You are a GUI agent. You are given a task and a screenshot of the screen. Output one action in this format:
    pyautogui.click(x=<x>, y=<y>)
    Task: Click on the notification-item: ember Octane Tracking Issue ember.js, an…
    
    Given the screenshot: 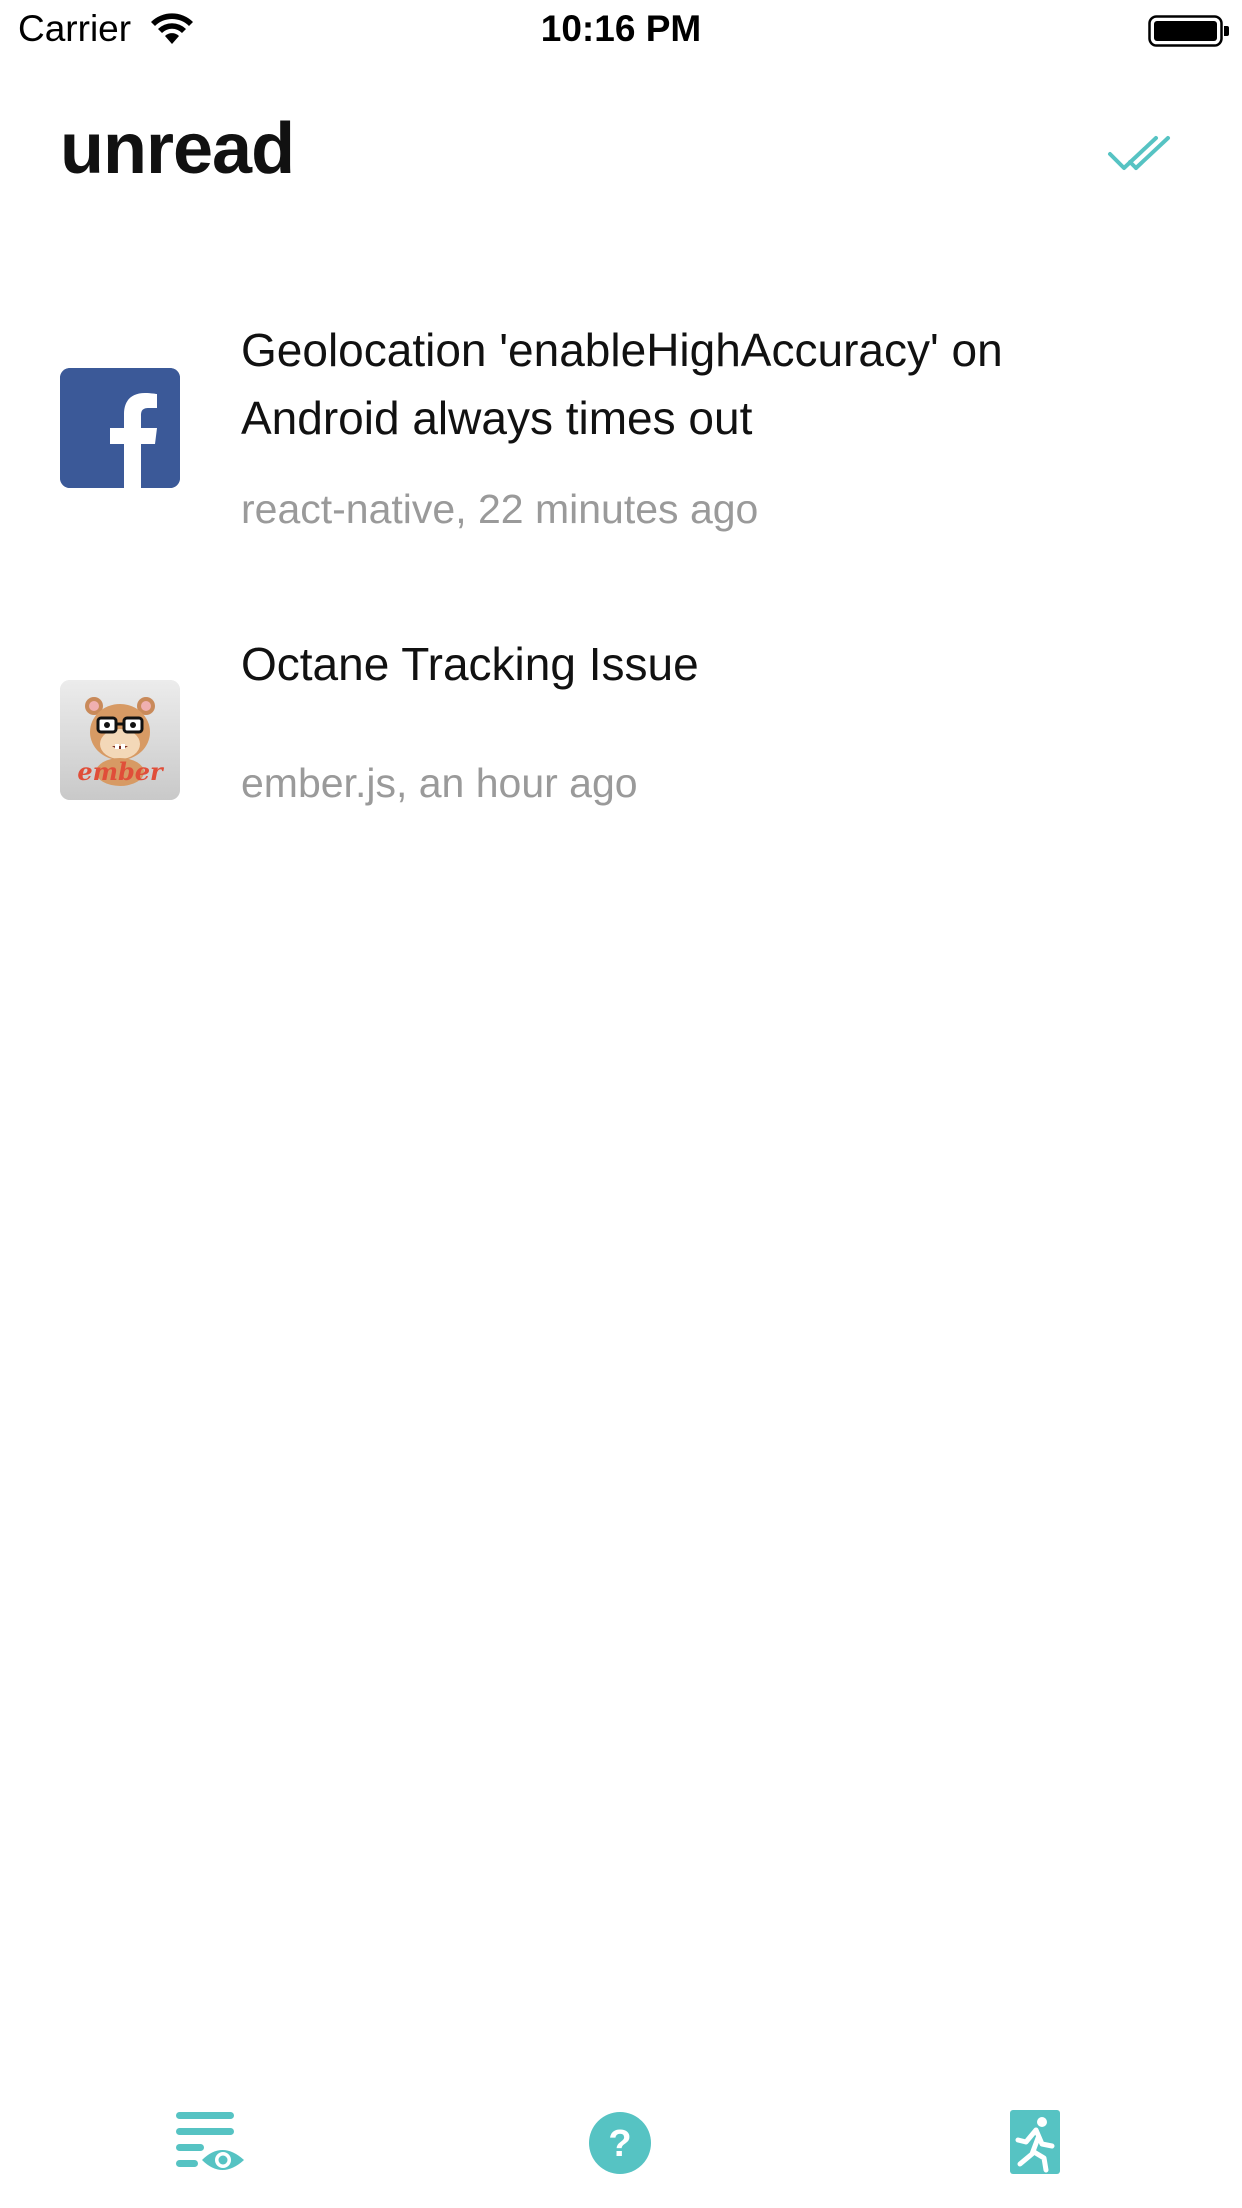 What is the action you would take?
    pyautogui.click(x=621, y=749)
    